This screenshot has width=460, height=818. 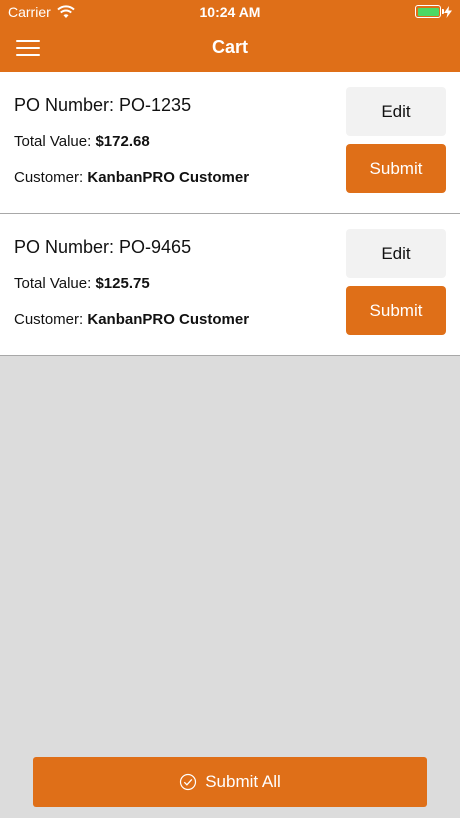 What do you see at coordinates (188, 782) in the screenshot?
I see `check-circle-icon` at bounding box center [188, 782].